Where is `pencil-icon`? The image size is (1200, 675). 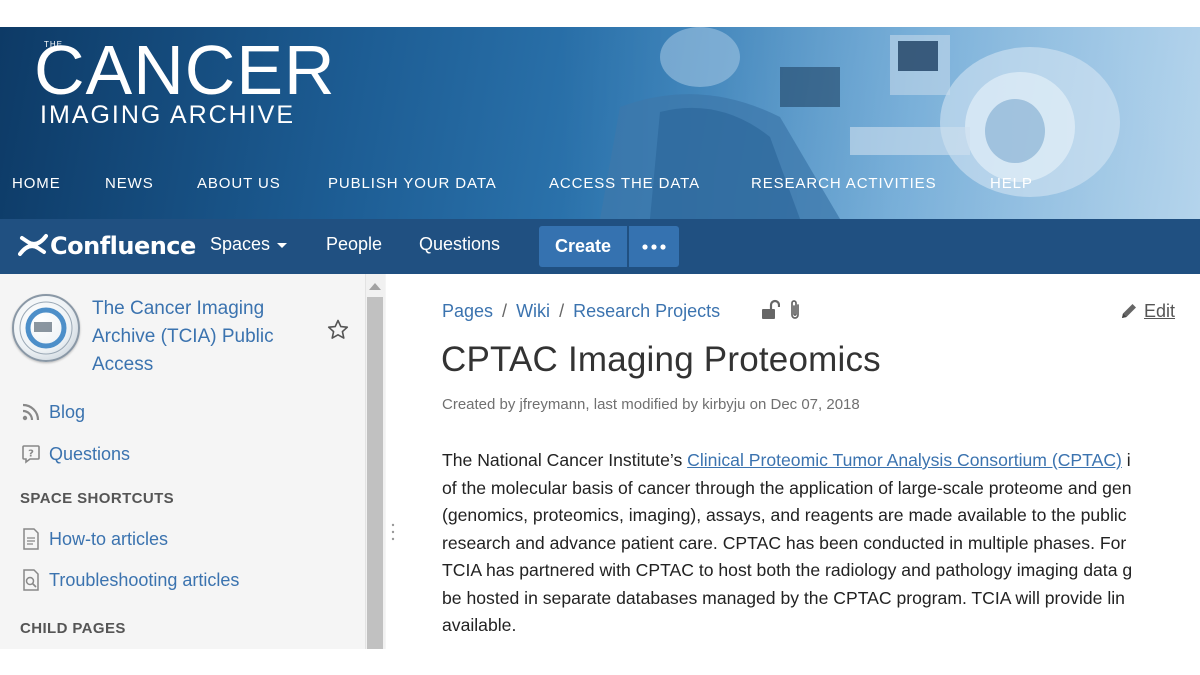
pencil-icon is located at coordinates (1129, 311).